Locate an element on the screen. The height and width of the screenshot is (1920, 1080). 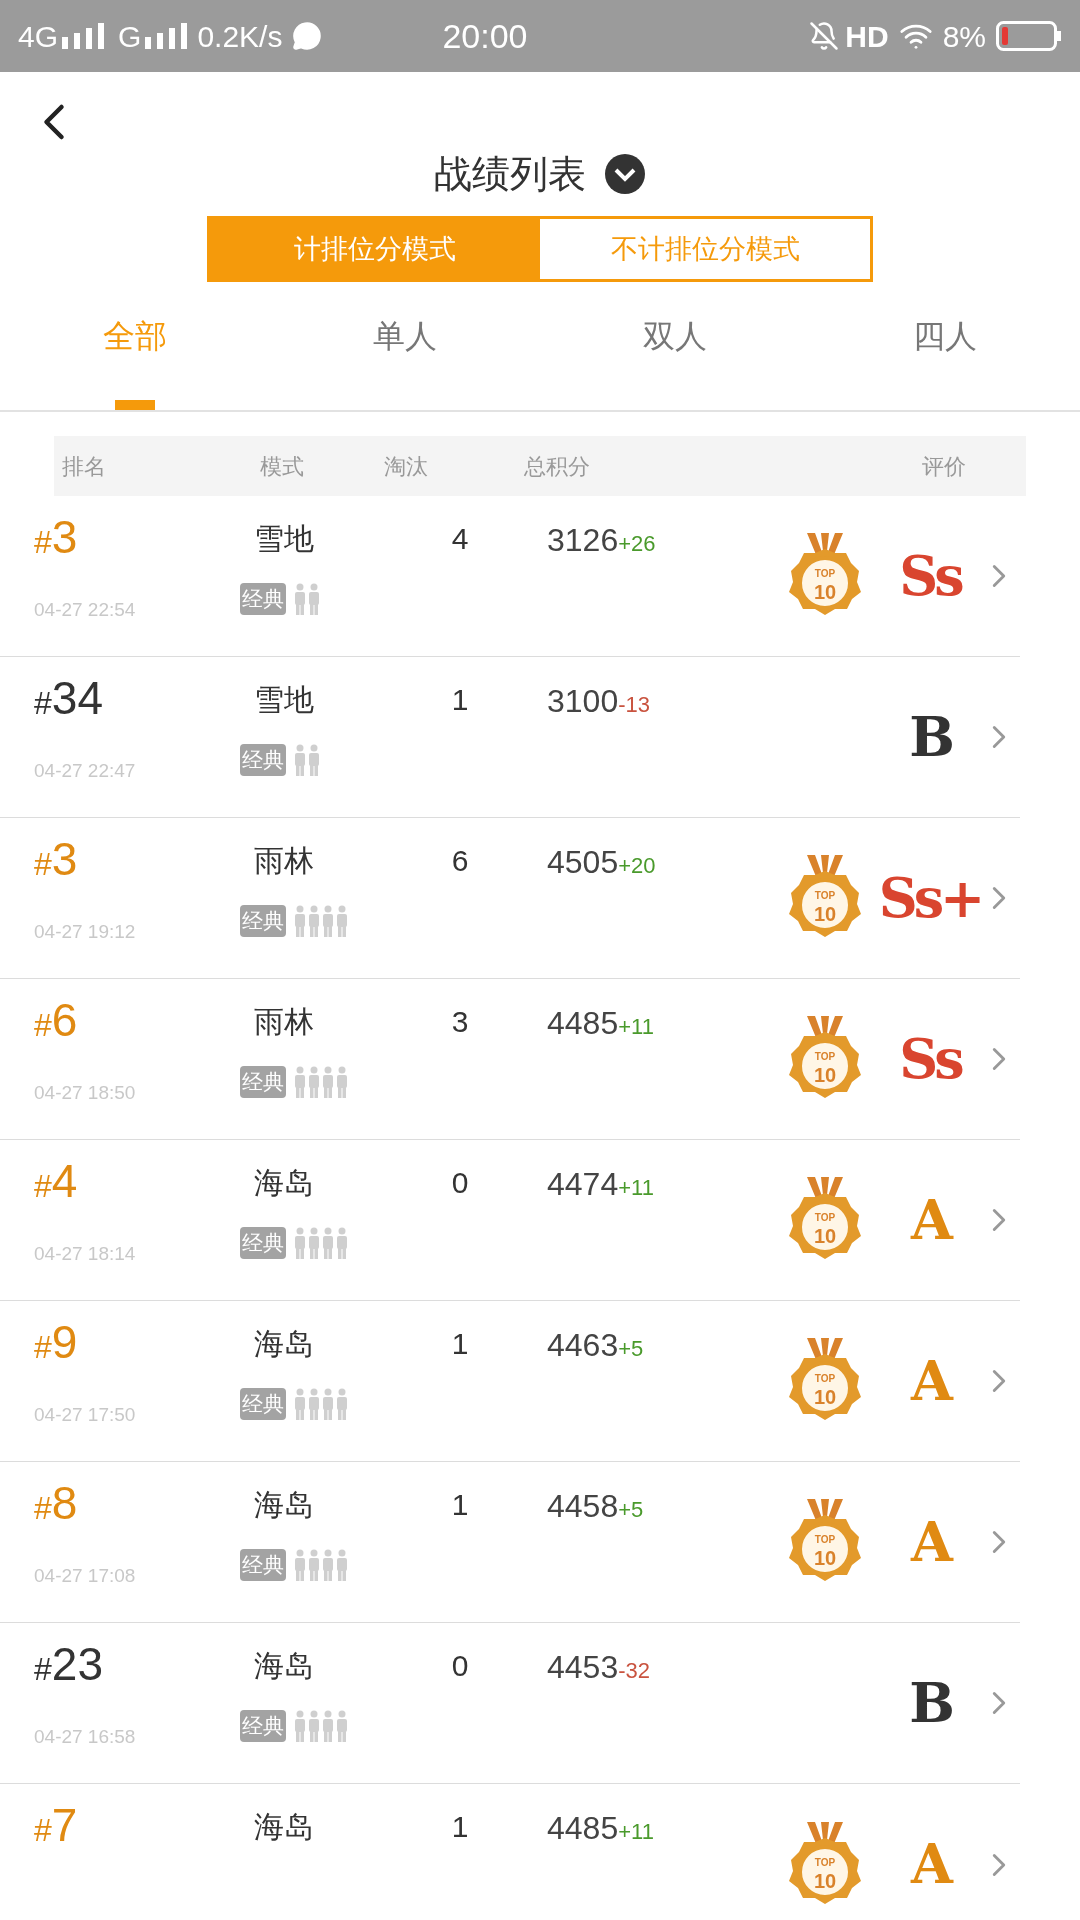
rank: #34 is located at coordinates (68, 698).